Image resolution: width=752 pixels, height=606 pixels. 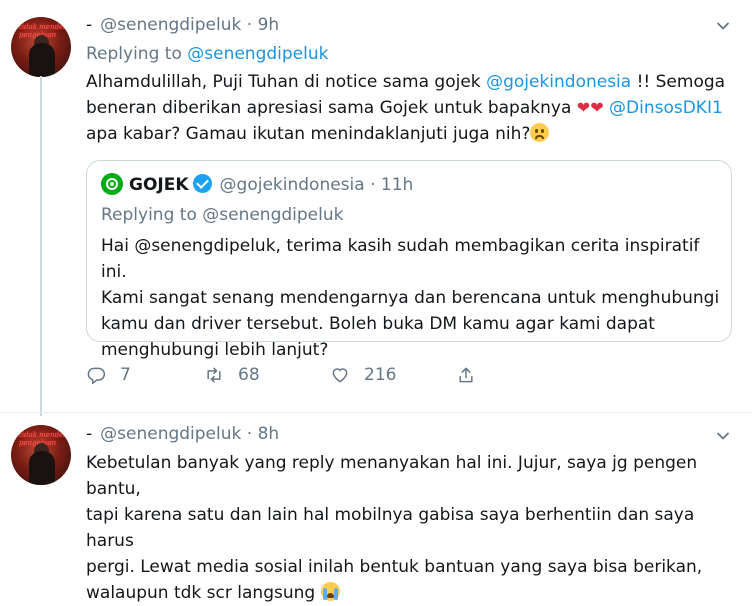 What do you see at coordinates (232, 375) in the screenshot?
I see `retweet-button: 68` at bounding box center [232, 375].